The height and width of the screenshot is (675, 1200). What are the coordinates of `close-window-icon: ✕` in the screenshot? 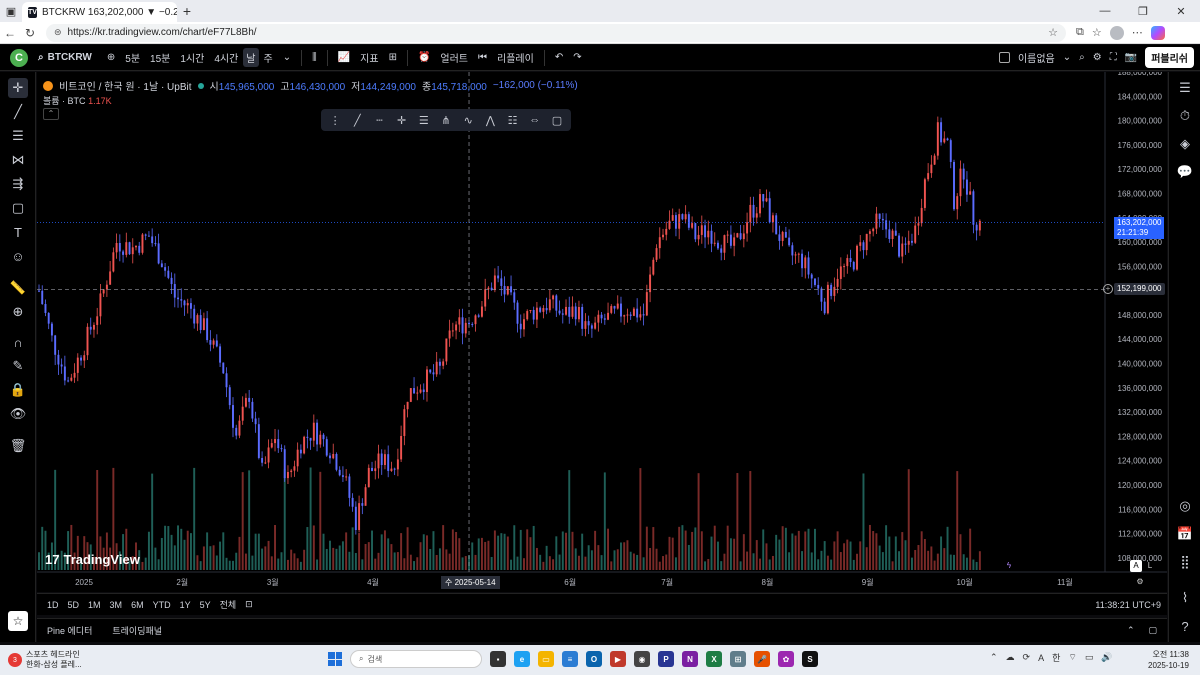 It's located at (1181, 11).